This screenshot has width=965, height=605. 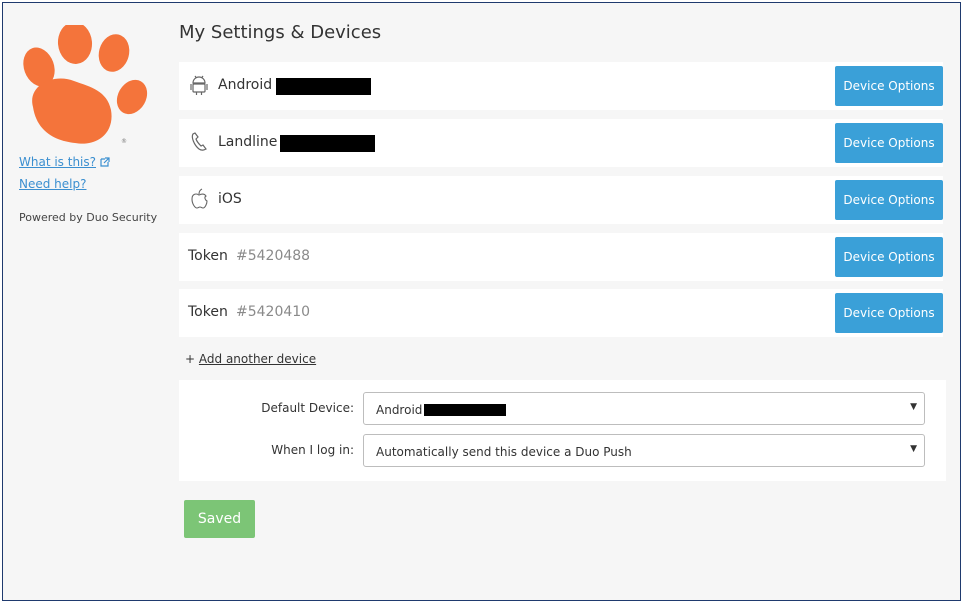 I want to click on device-row-token-1: Token #5420488 Device Options, so click(x=561, y=257).